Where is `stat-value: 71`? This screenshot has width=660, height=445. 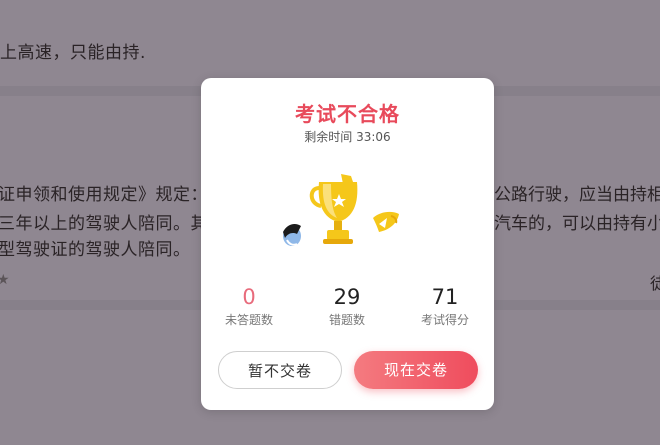 stat-value: 71 is located at coordinates (445, 297).